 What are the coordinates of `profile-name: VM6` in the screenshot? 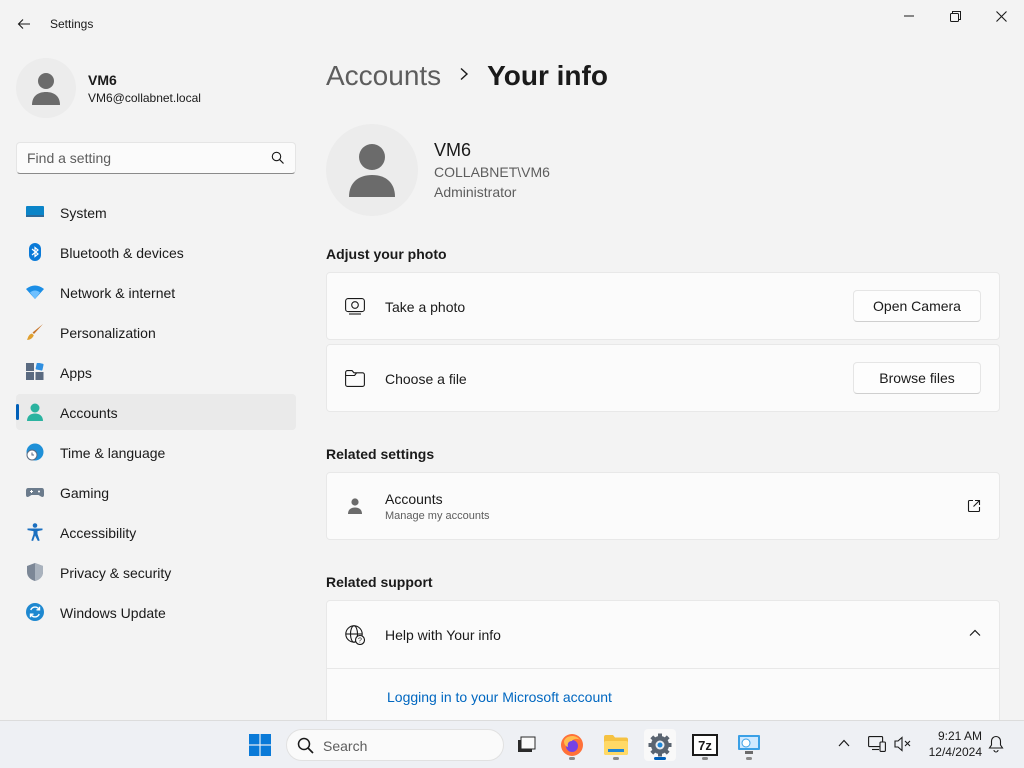 It's located at (102, 80).